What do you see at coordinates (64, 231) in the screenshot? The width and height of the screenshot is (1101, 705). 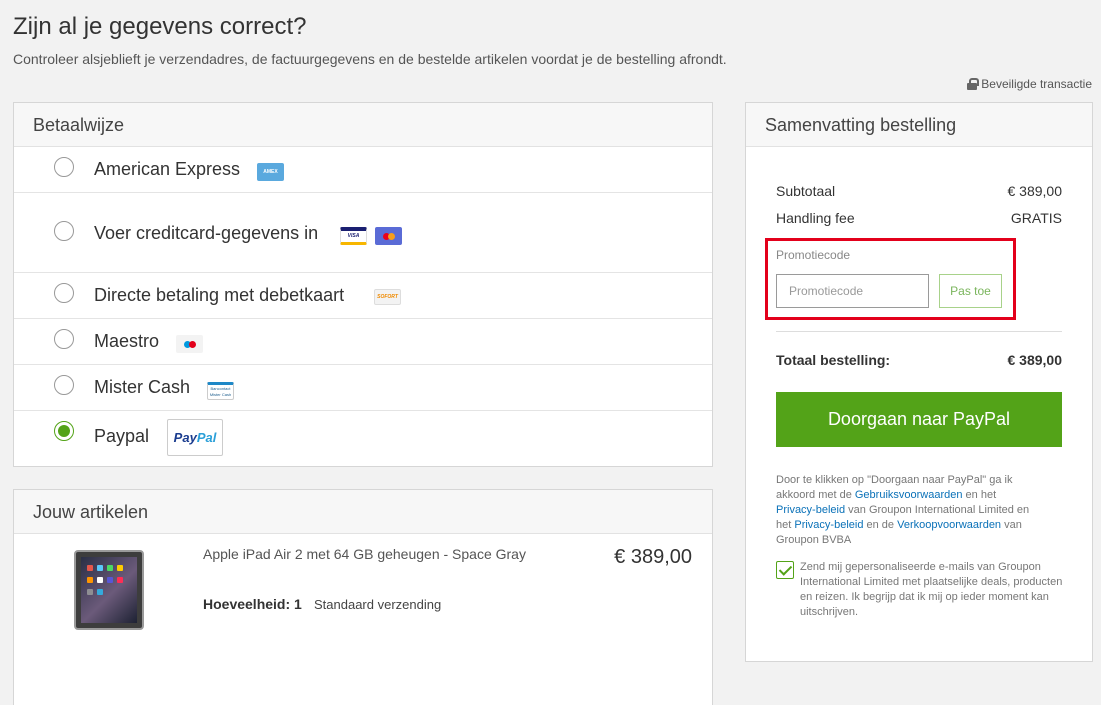 I see `radio-creditcard` at bounding box center [64, 231].